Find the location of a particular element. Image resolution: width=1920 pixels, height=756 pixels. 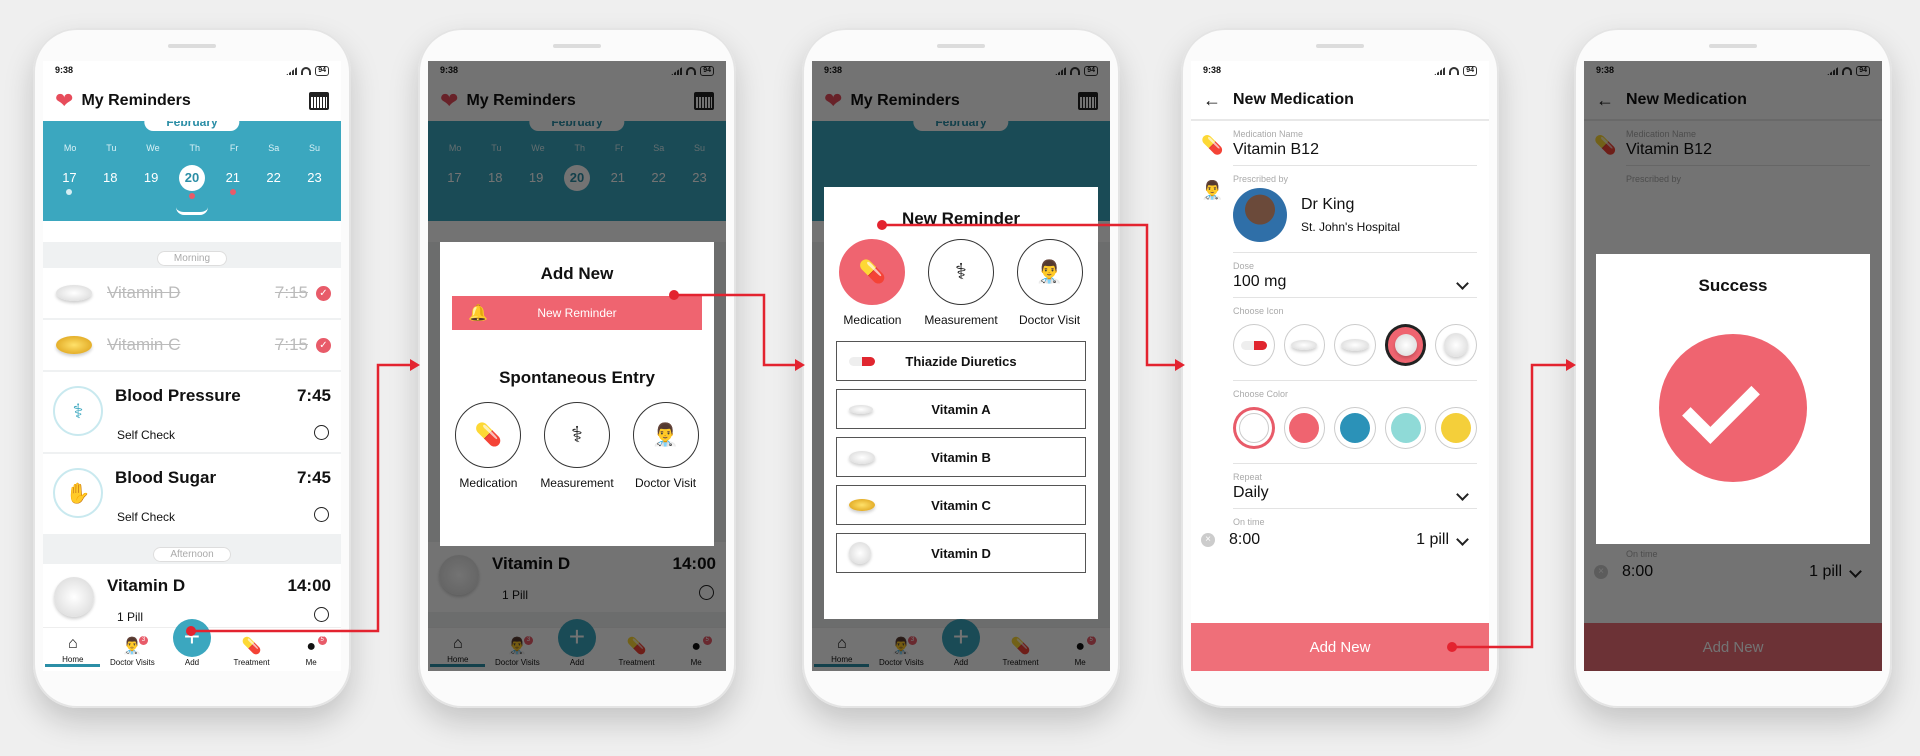

dose-field: Dose 100 mg is located at coordinates (1355, 275).